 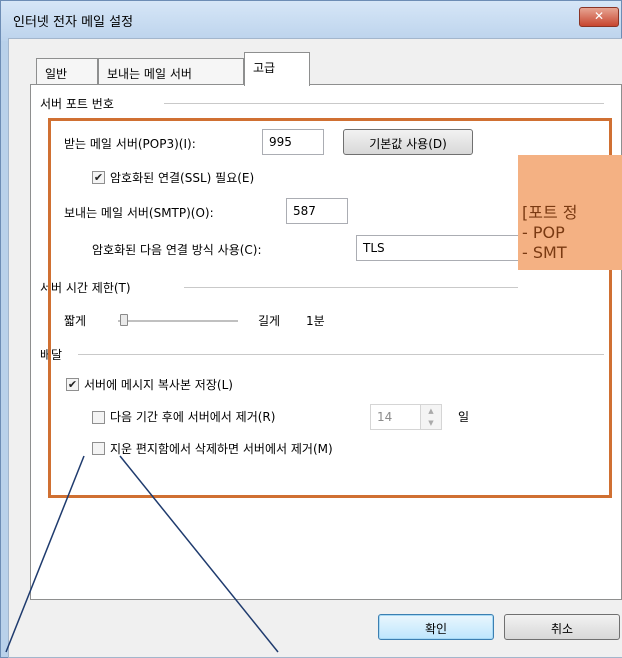 I want to click on tab-advanced: 고급, so click(x=277, y=69).